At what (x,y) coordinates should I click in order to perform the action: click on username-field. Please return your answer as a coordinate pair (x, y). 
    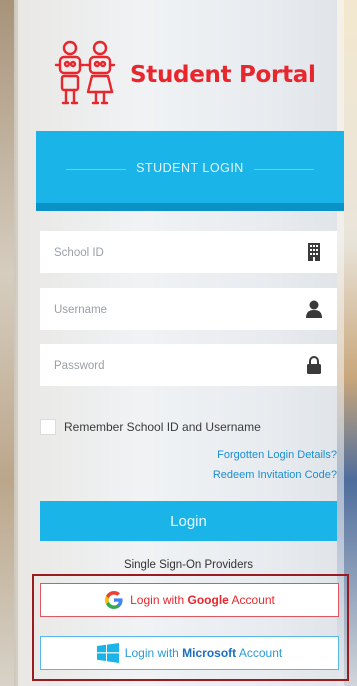
    Looking at the image, I should click on (188, 309).